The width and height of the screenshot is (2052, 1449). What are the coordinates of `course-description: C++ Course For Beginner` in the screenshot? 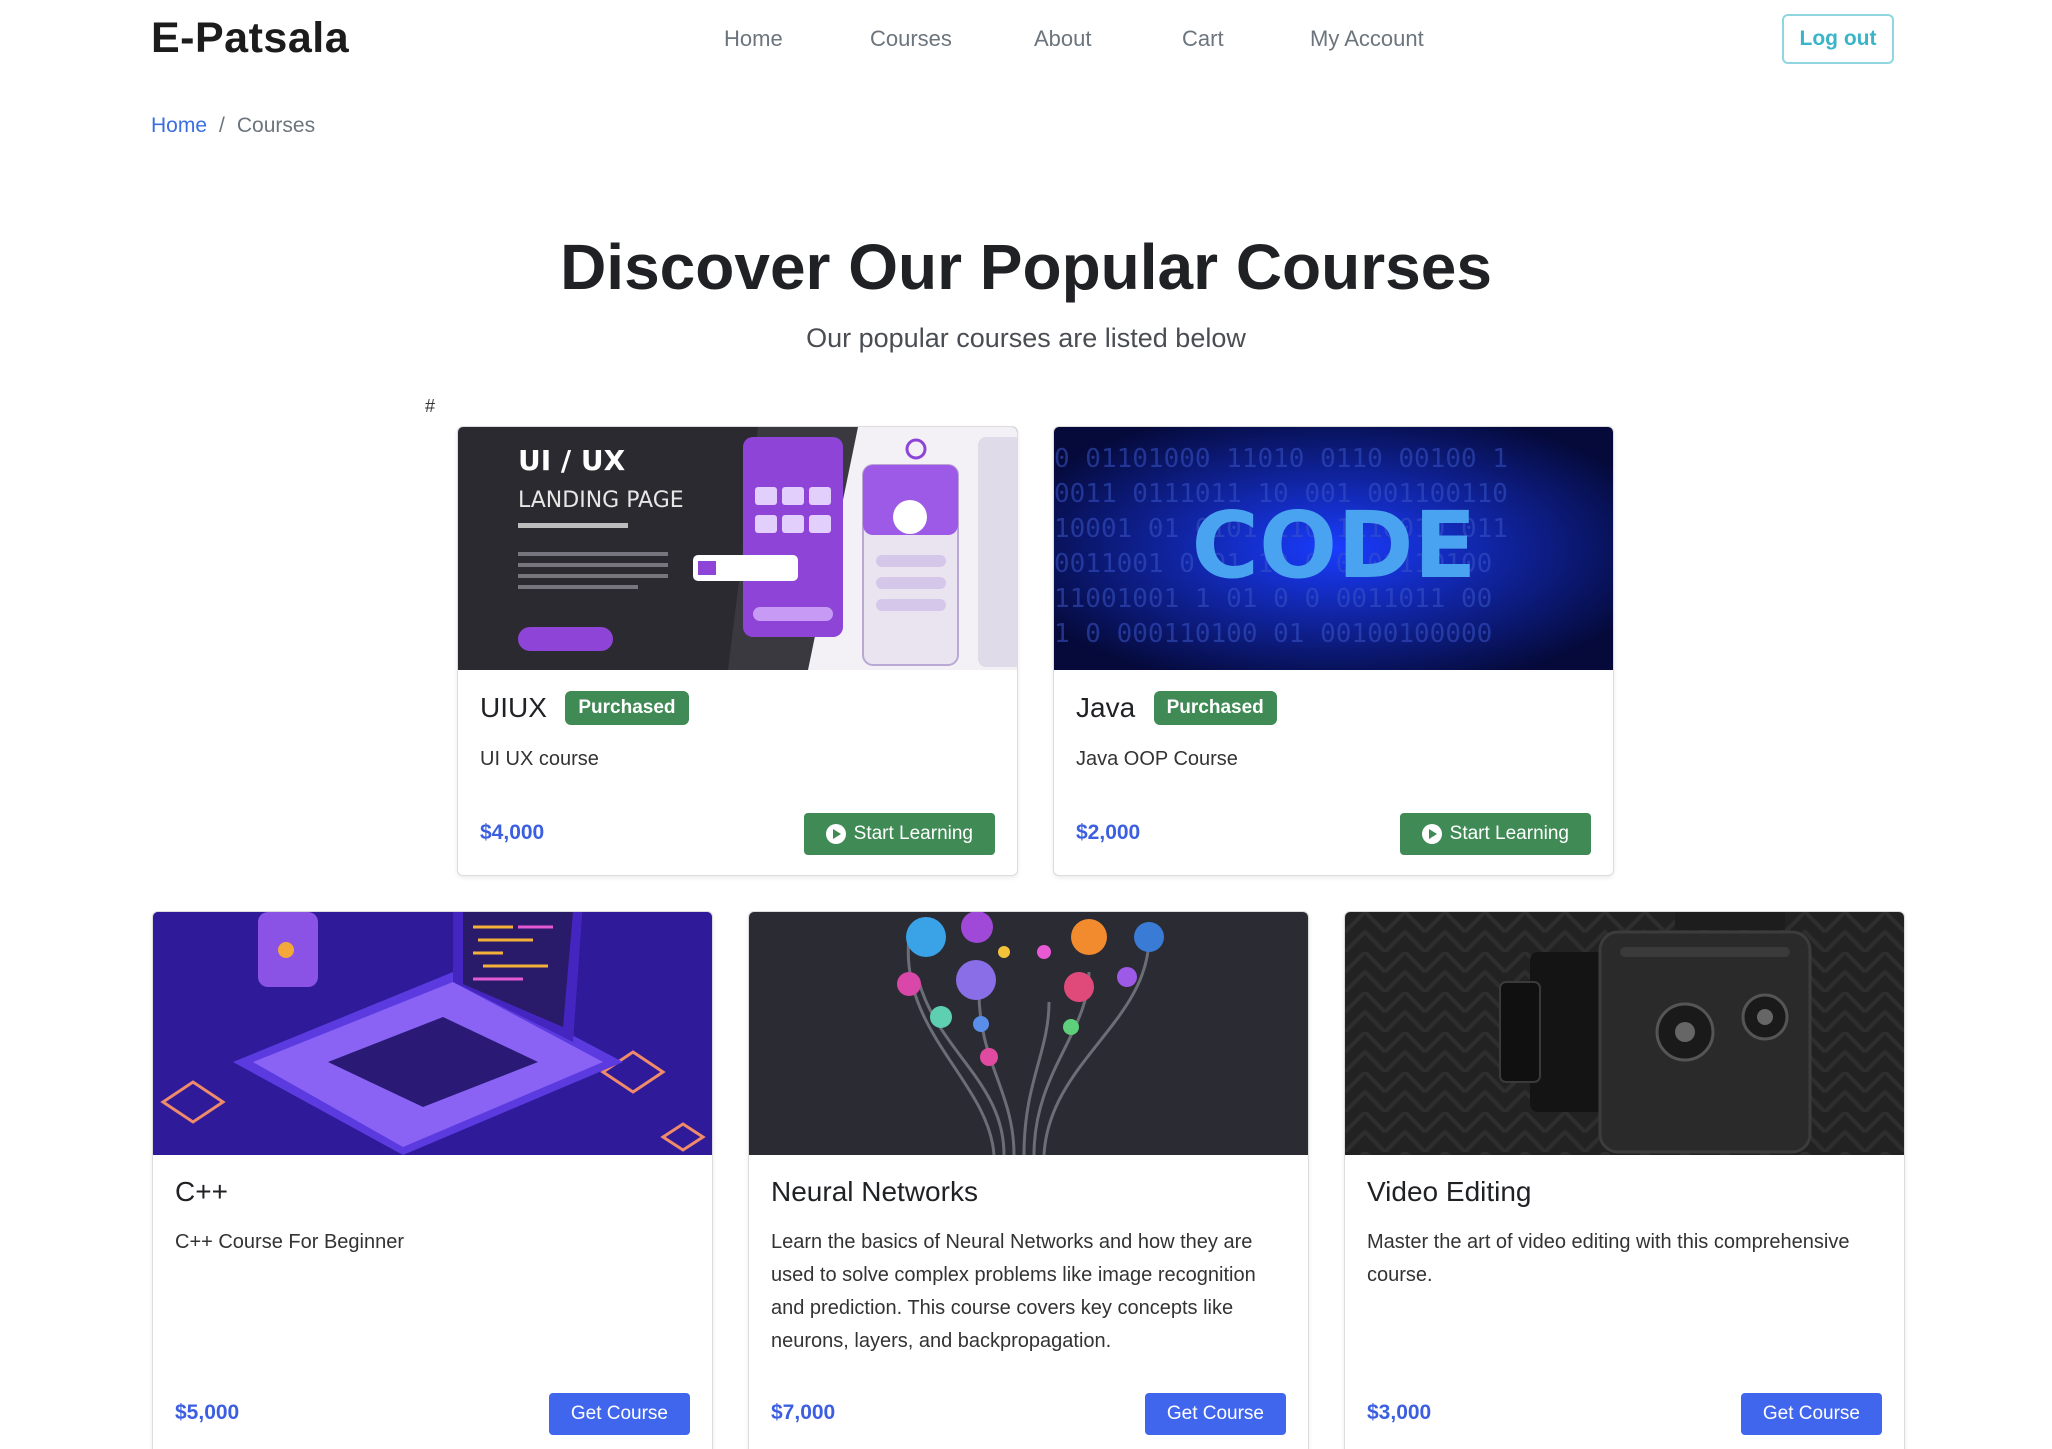 It's located at (290, 1242).